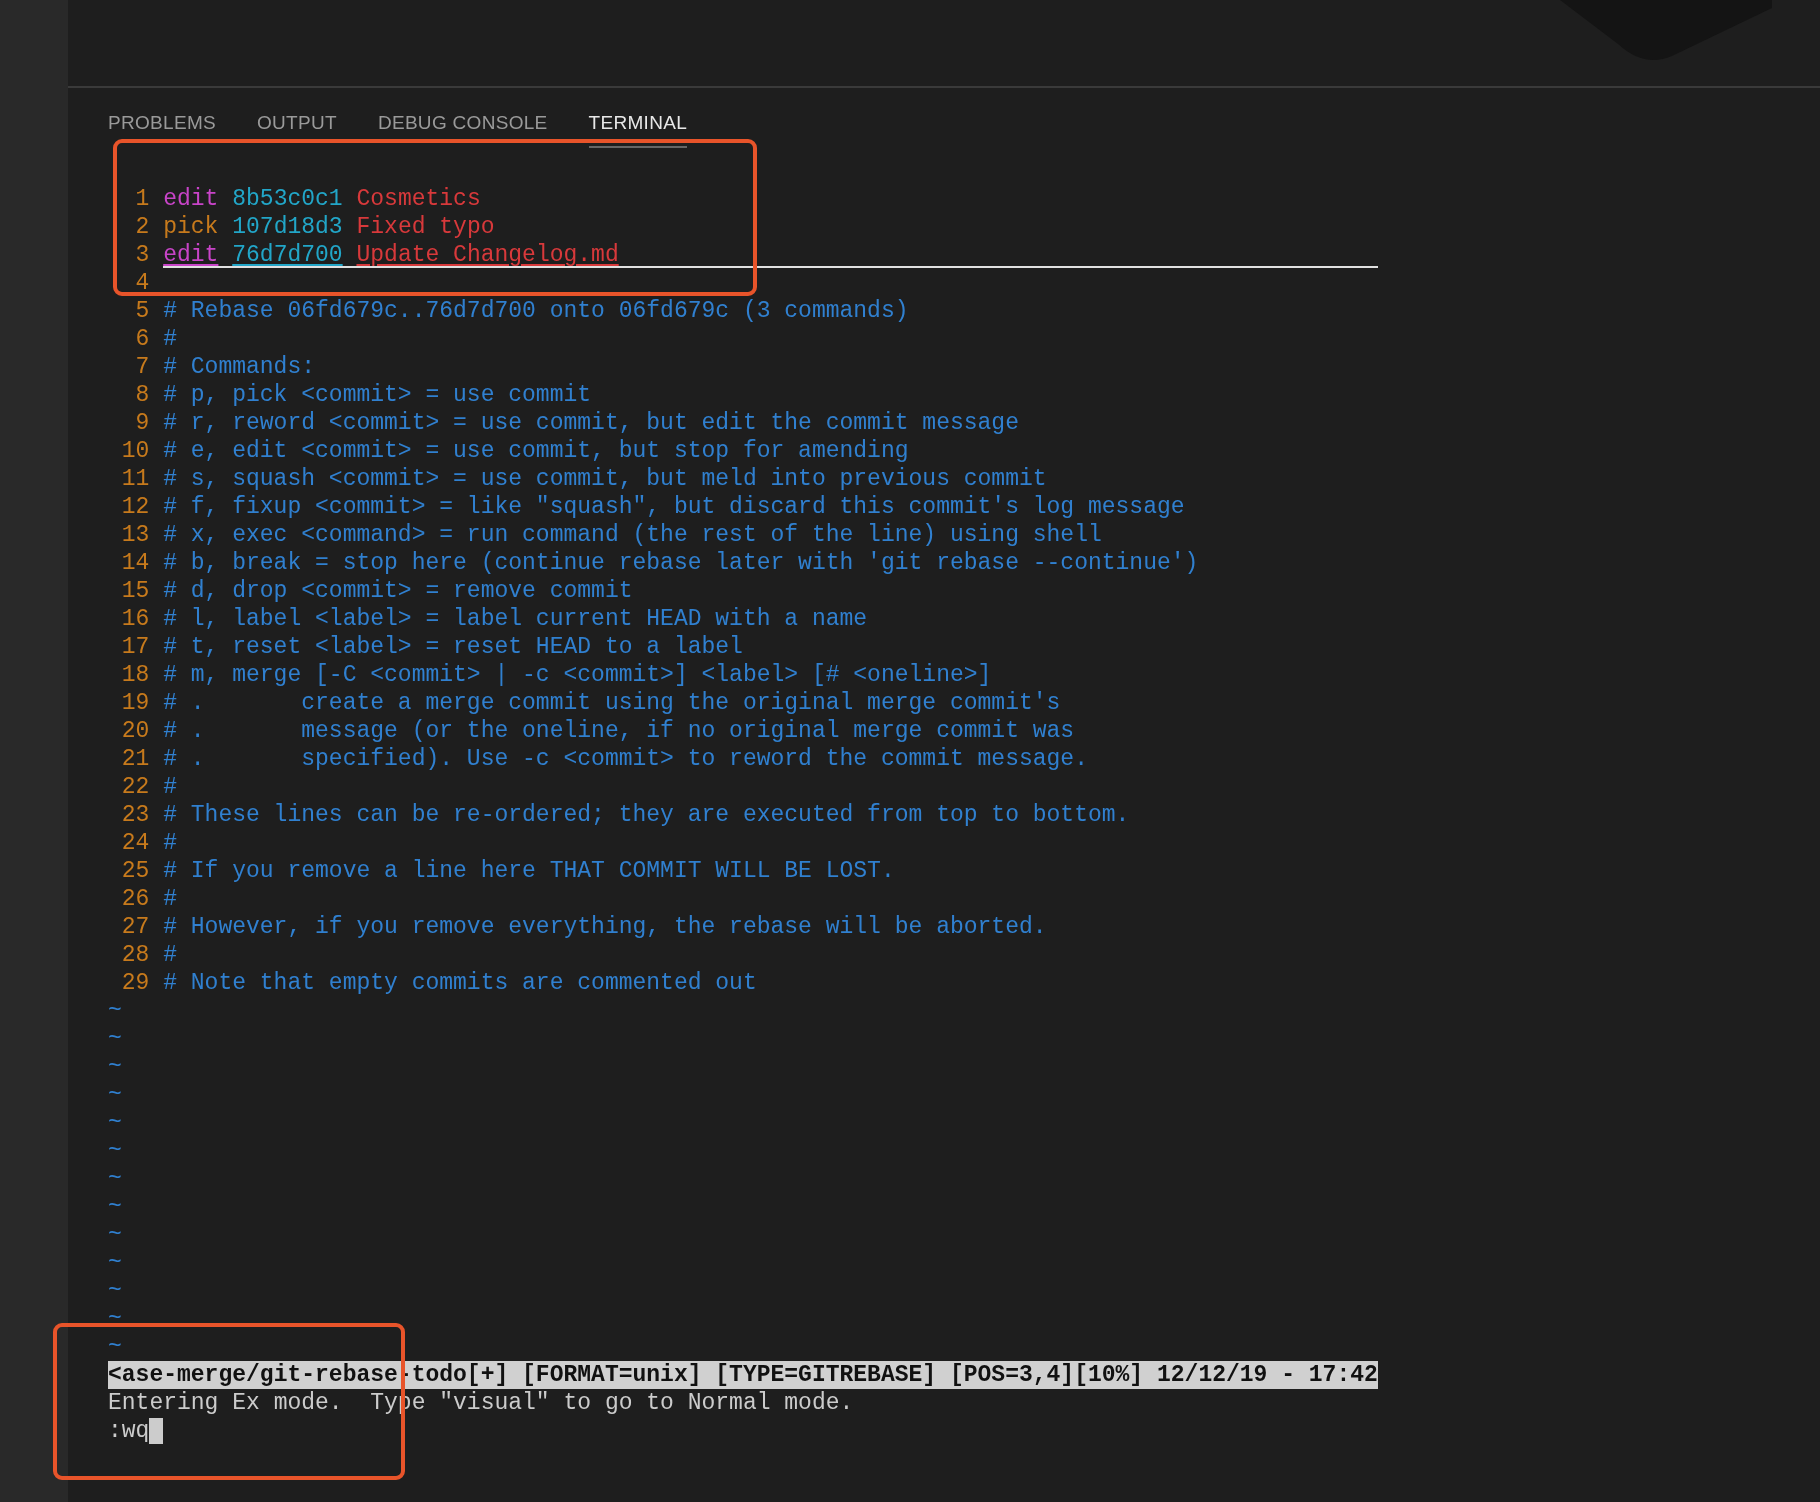 The height and width of the screenshot is (1502, 1820). I want to click on line-number: 7, so click(142, 367).